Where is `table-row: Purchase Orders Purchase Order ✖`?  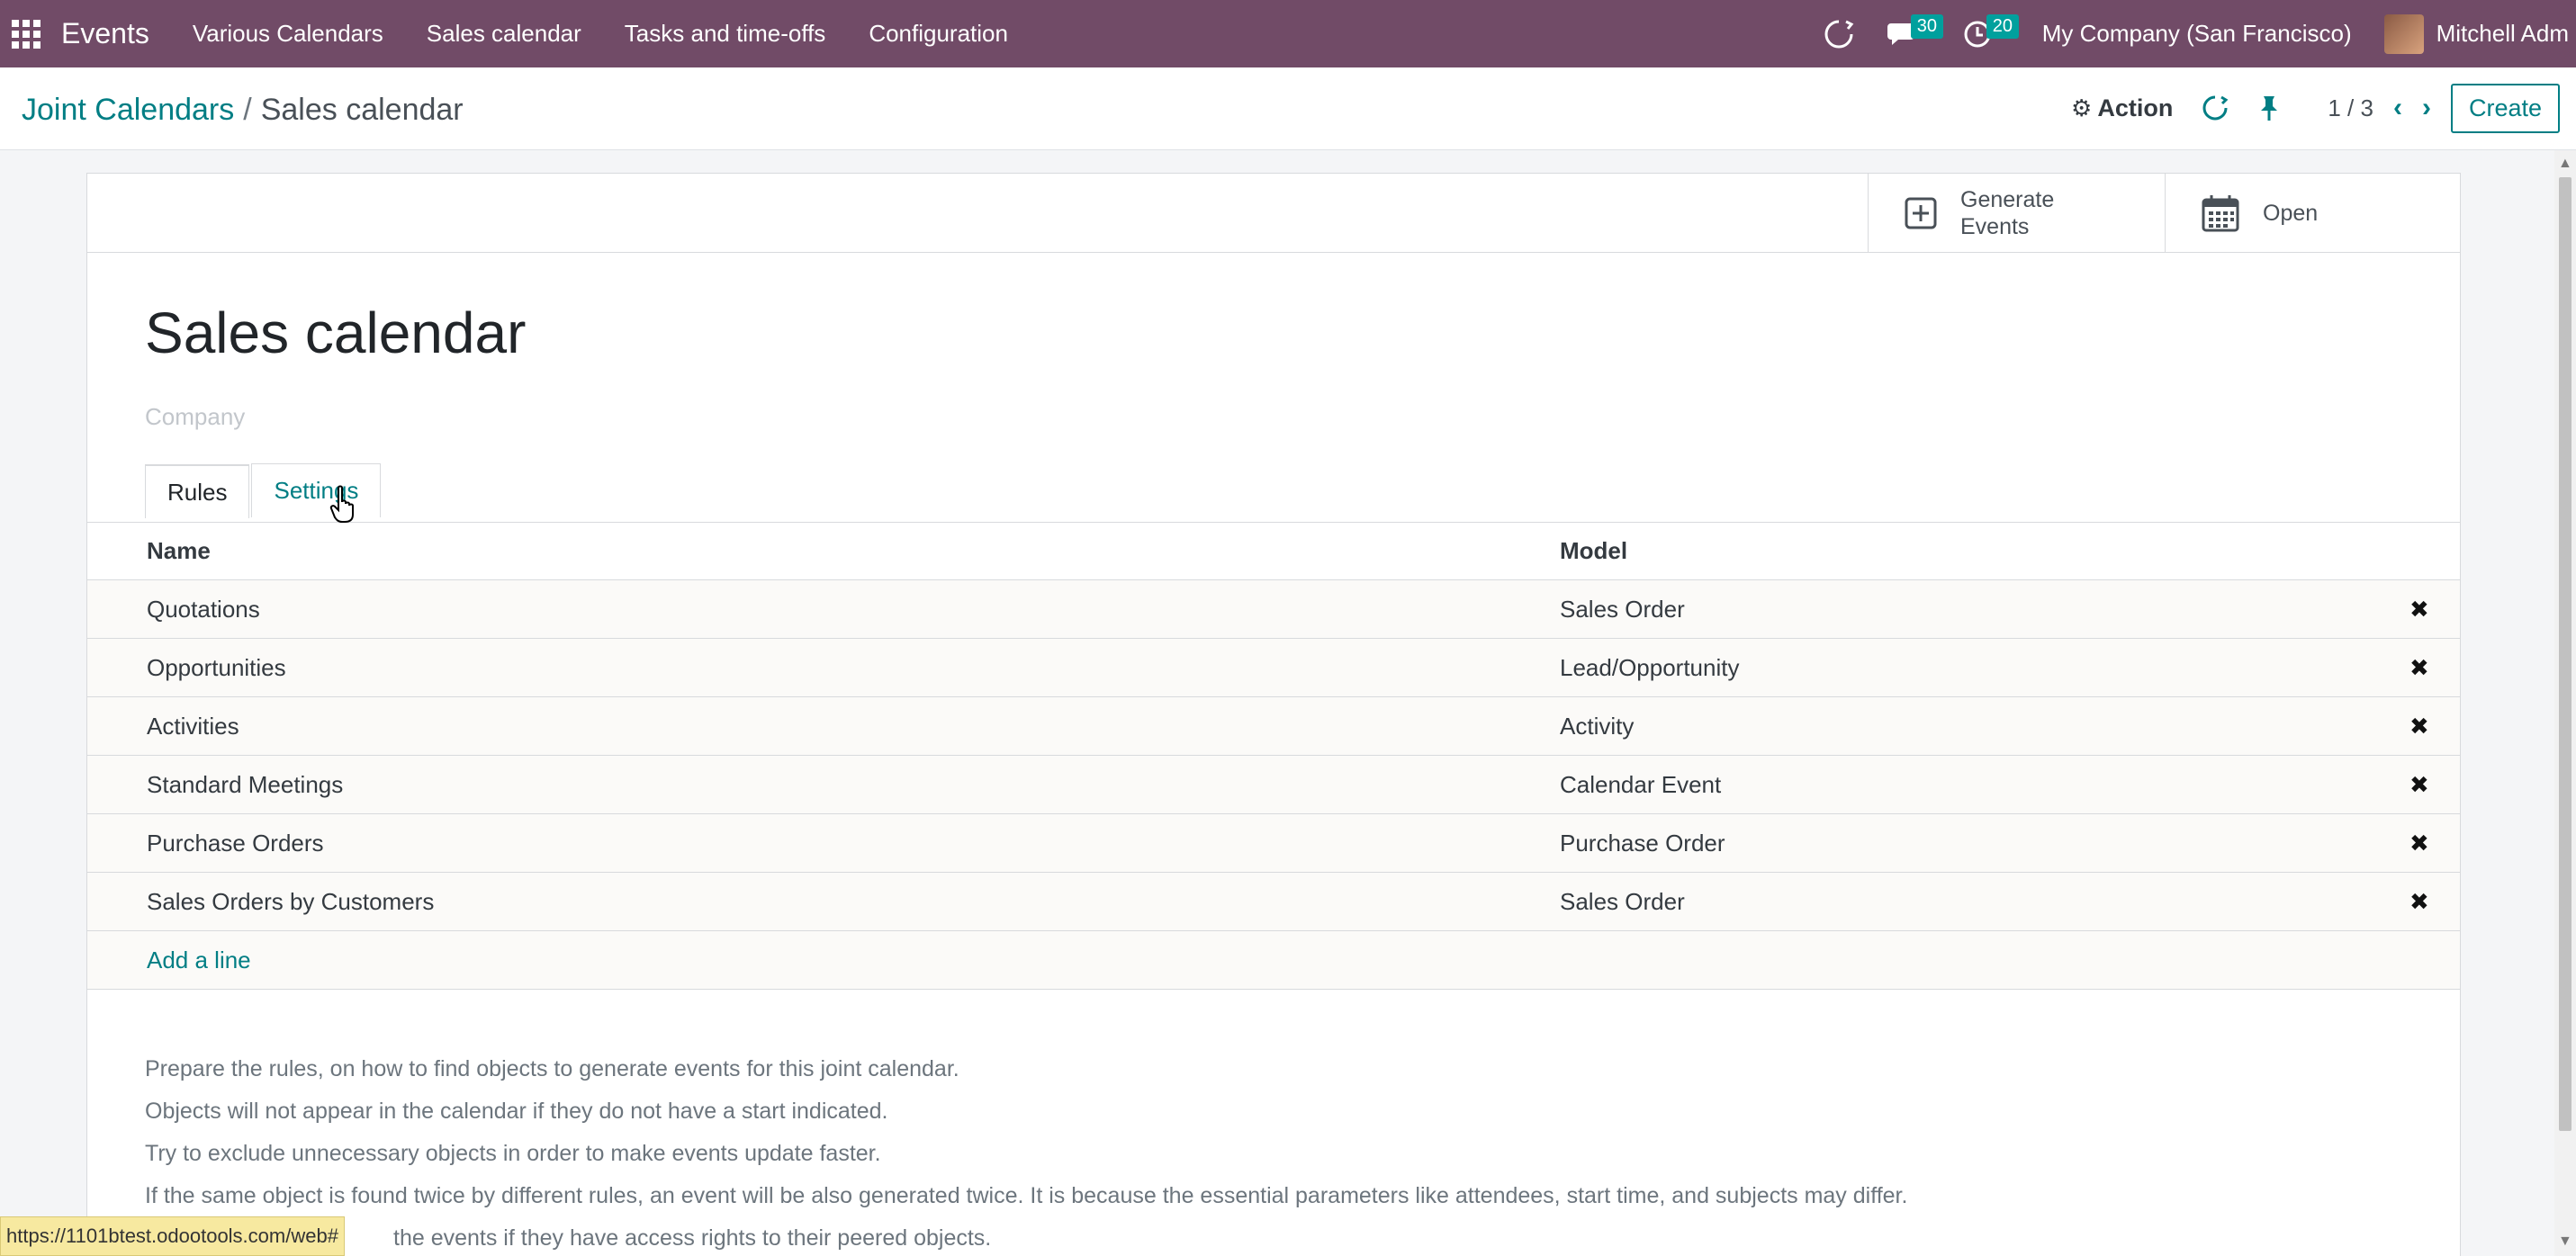
table-row: Purchase Orders Purchase Order ✖ is located at coordinates (1273, 843).